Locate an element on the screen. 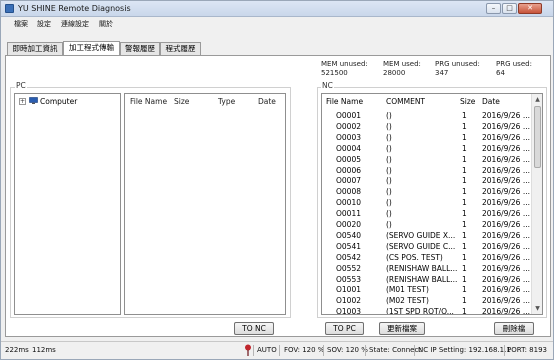 The width and height of the screenshot is (554, 360). nc-col-file-name: File Name is located at coordinates (344, 101).